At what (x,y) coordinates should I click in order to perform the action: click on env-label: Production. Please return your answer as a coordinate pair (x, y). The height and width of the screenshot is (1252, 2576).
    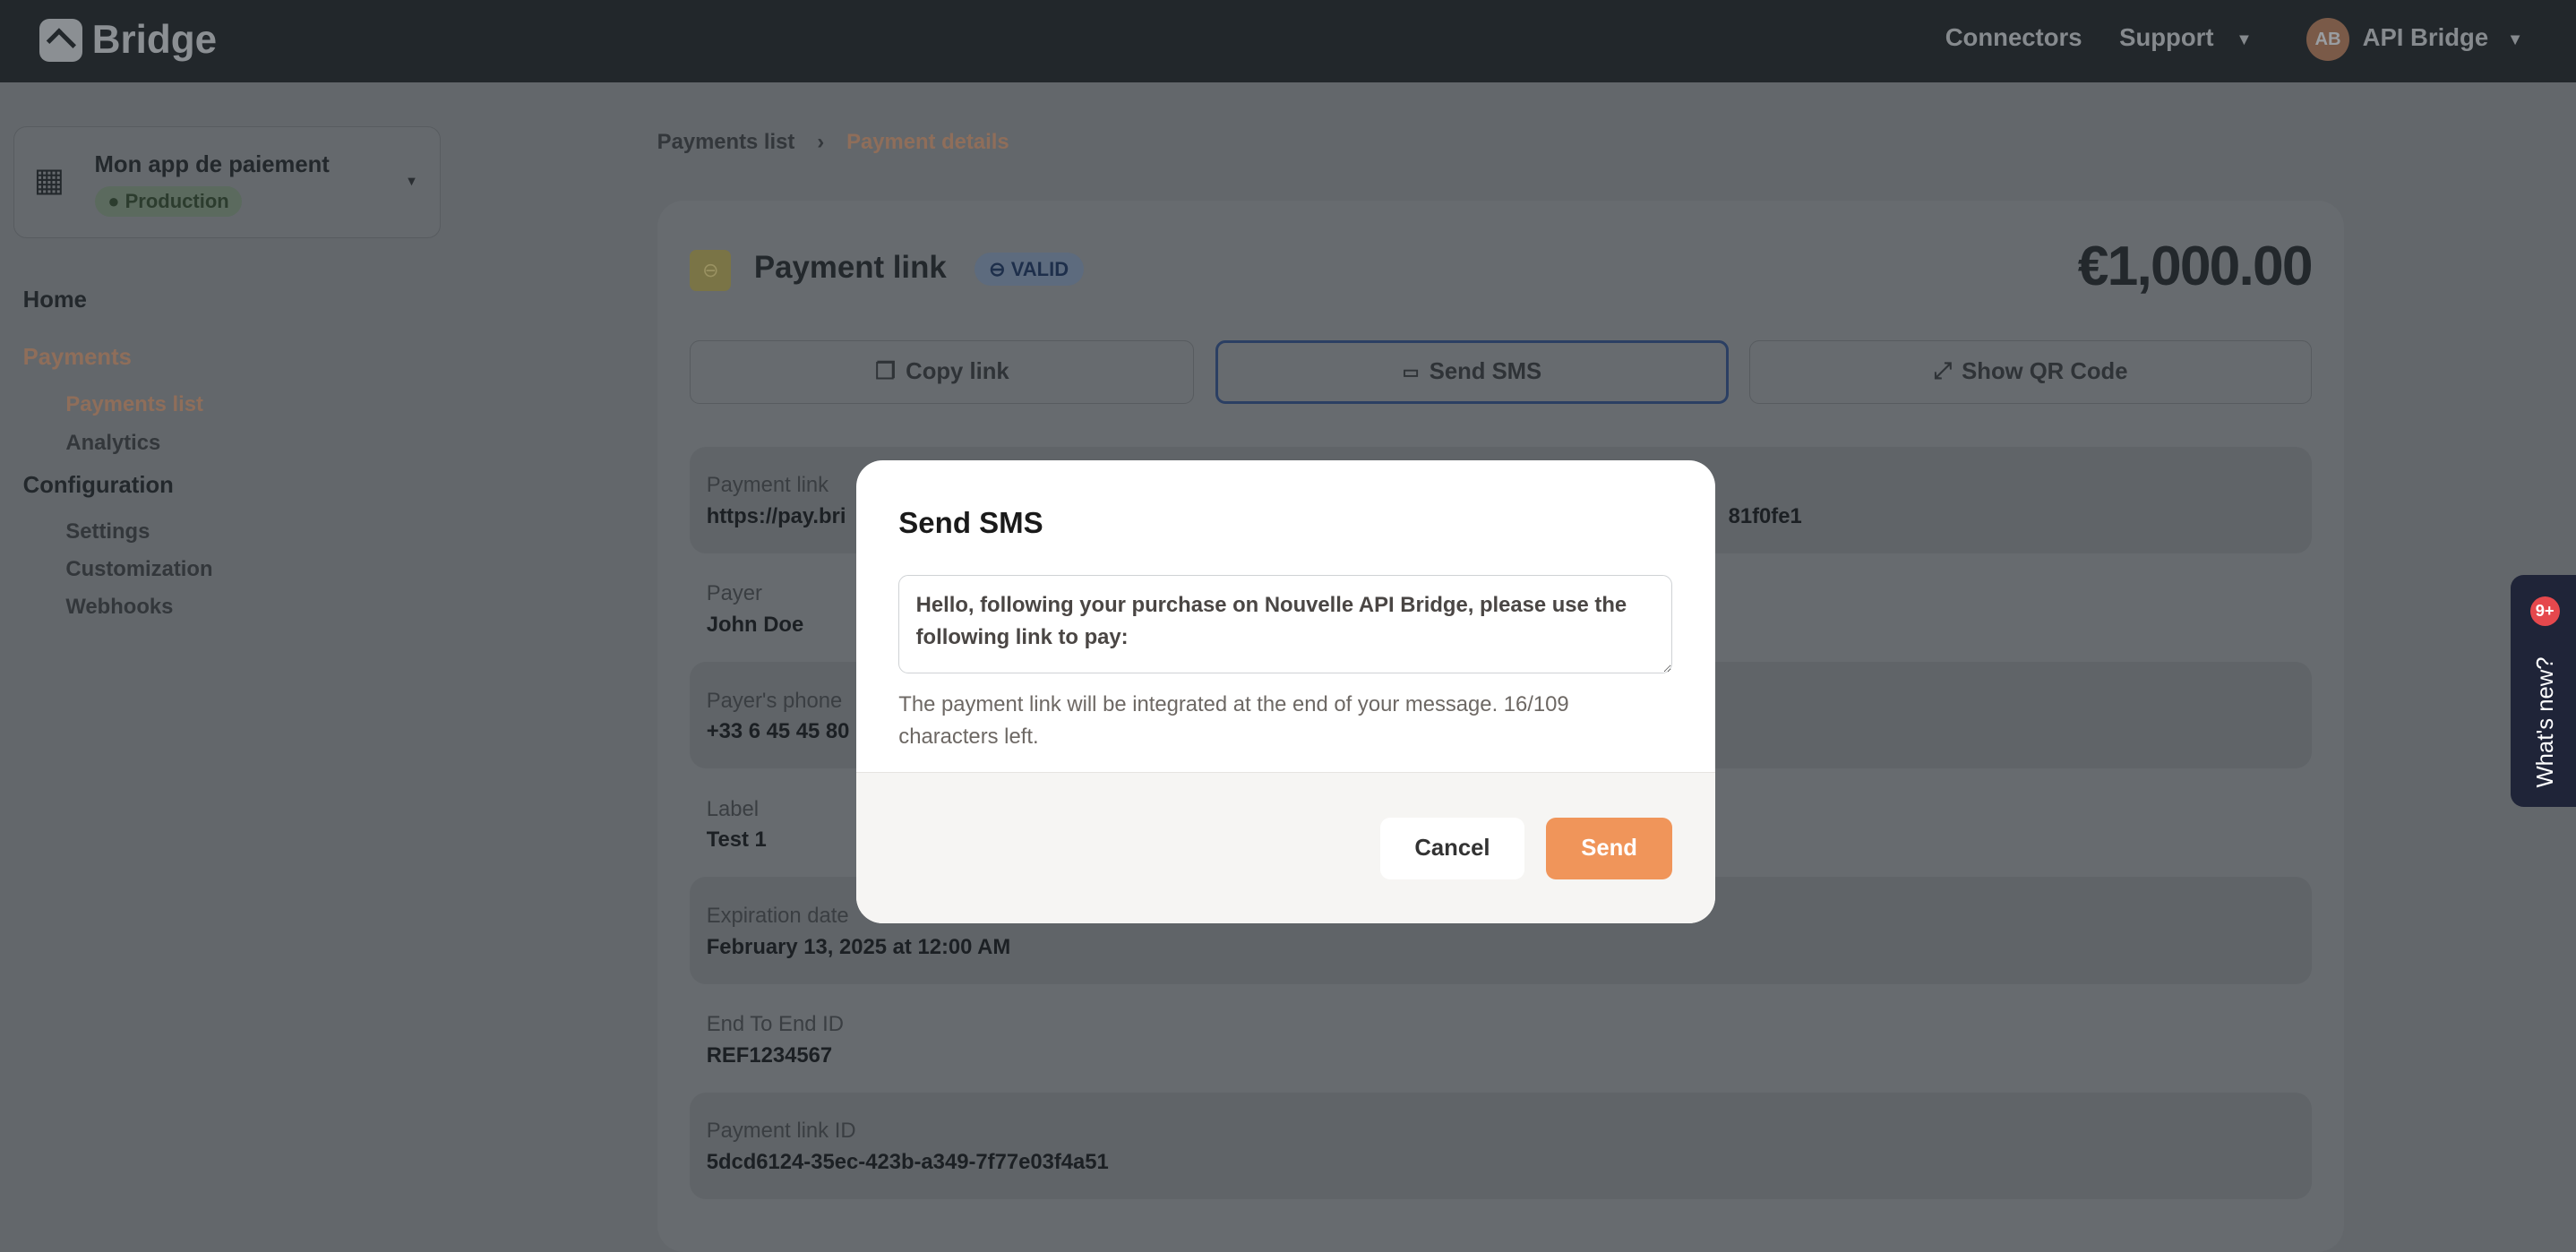
    Looking at the image, I should click on (177, 200).